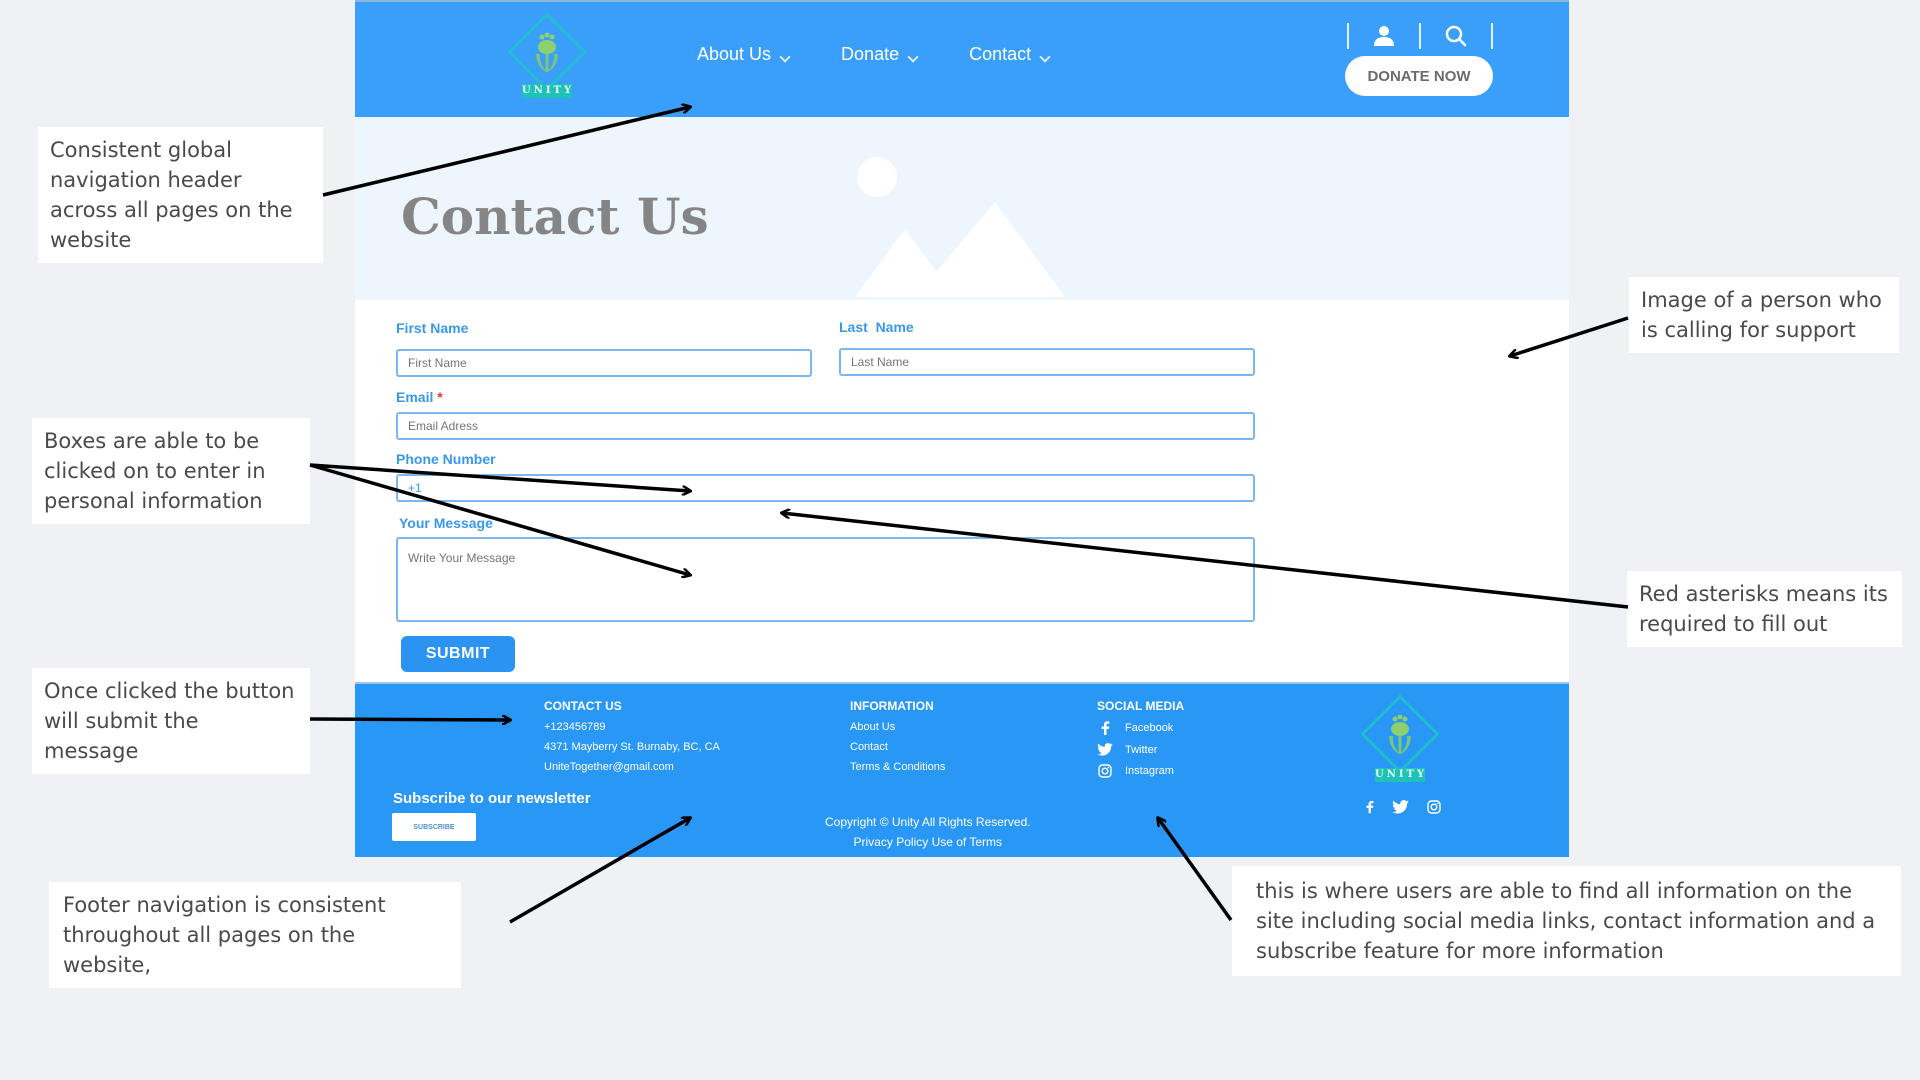  I want to click on required-asterisk: *, so click(440, 397).